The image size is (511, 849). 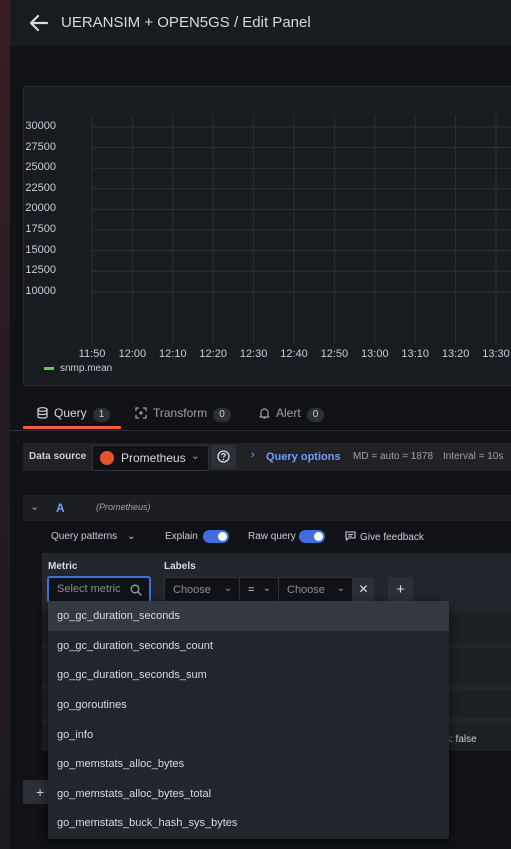 I want to click on add-label-button: +, so click(x=400, y=589).